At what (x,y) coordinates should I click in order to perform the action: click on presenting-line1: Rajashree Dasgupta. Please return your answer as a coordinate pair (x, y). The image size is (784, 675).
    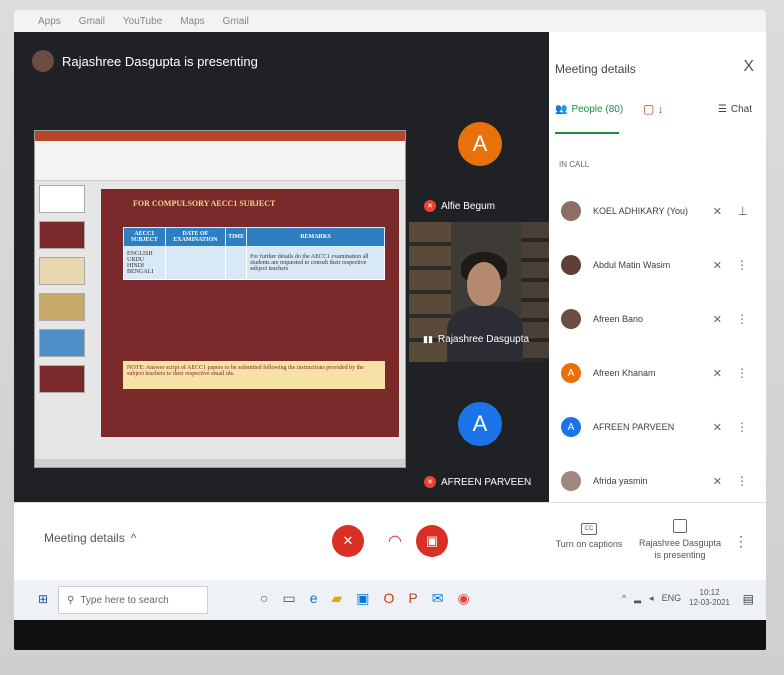
    Looking at the image, I should click on (680, 543).